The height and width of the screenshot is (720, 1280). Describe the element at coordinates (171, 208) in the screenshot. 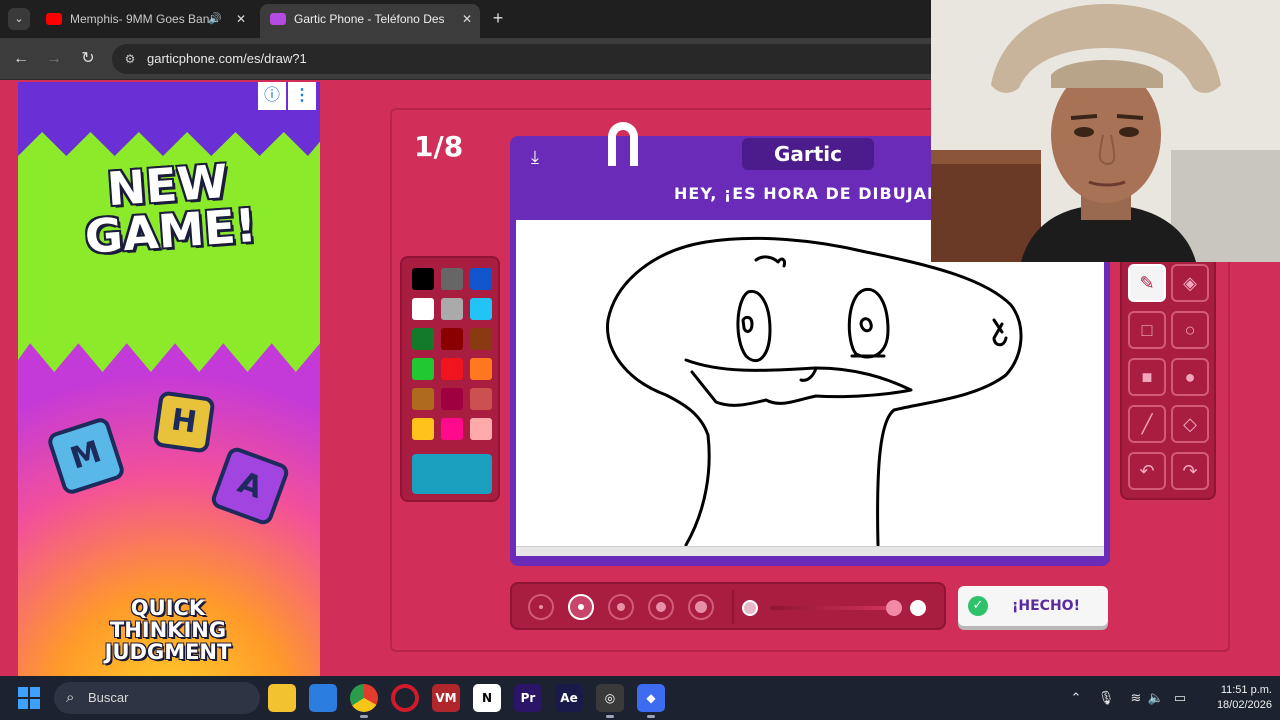

I see `ad-title: NEW GAME!` at that location.